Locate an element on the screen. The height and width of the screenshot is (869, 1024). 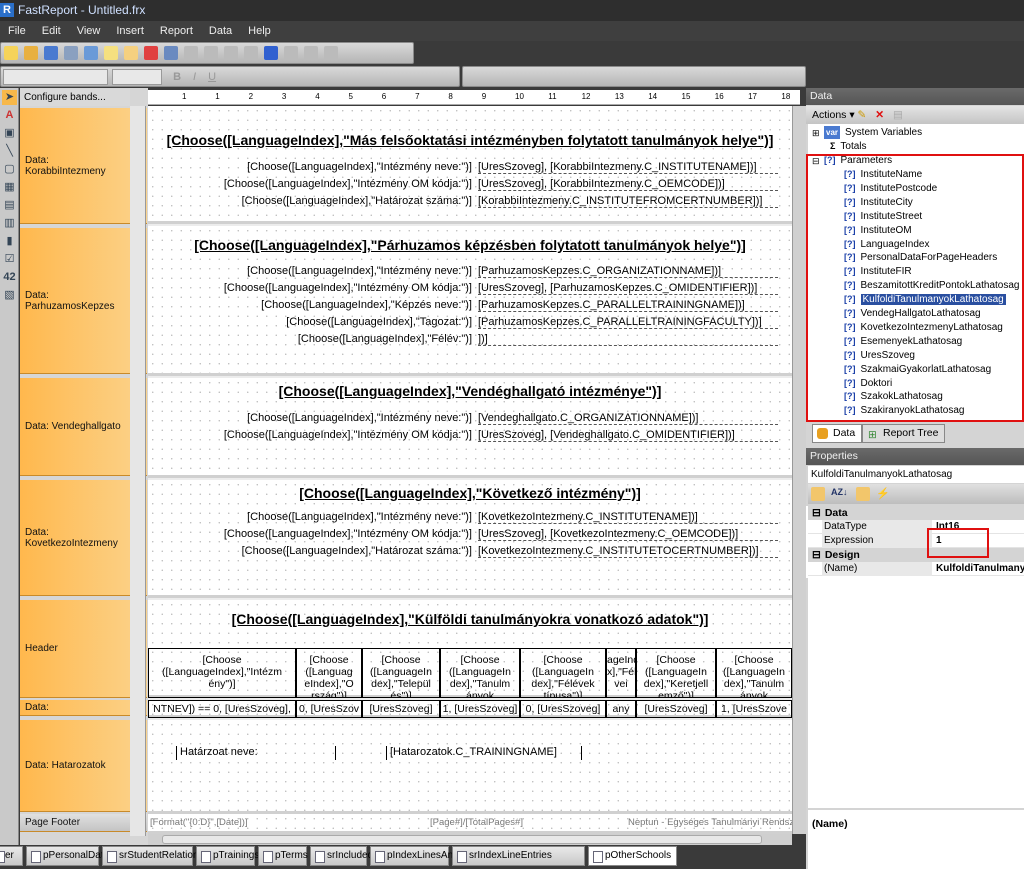
page-tab: srStudentRelation is located at coordinates (150, 856).